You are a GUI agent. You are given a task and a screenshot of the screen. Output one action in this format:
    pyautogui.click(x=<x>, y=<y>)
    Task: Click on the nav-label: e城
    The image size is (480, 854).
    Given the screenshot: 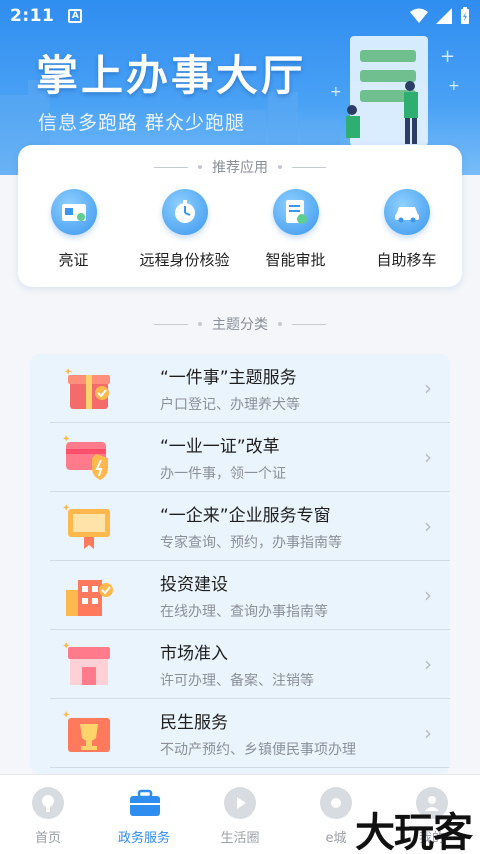 What is the action you would take?
    pyautogui.click(x=336, y=838)
    